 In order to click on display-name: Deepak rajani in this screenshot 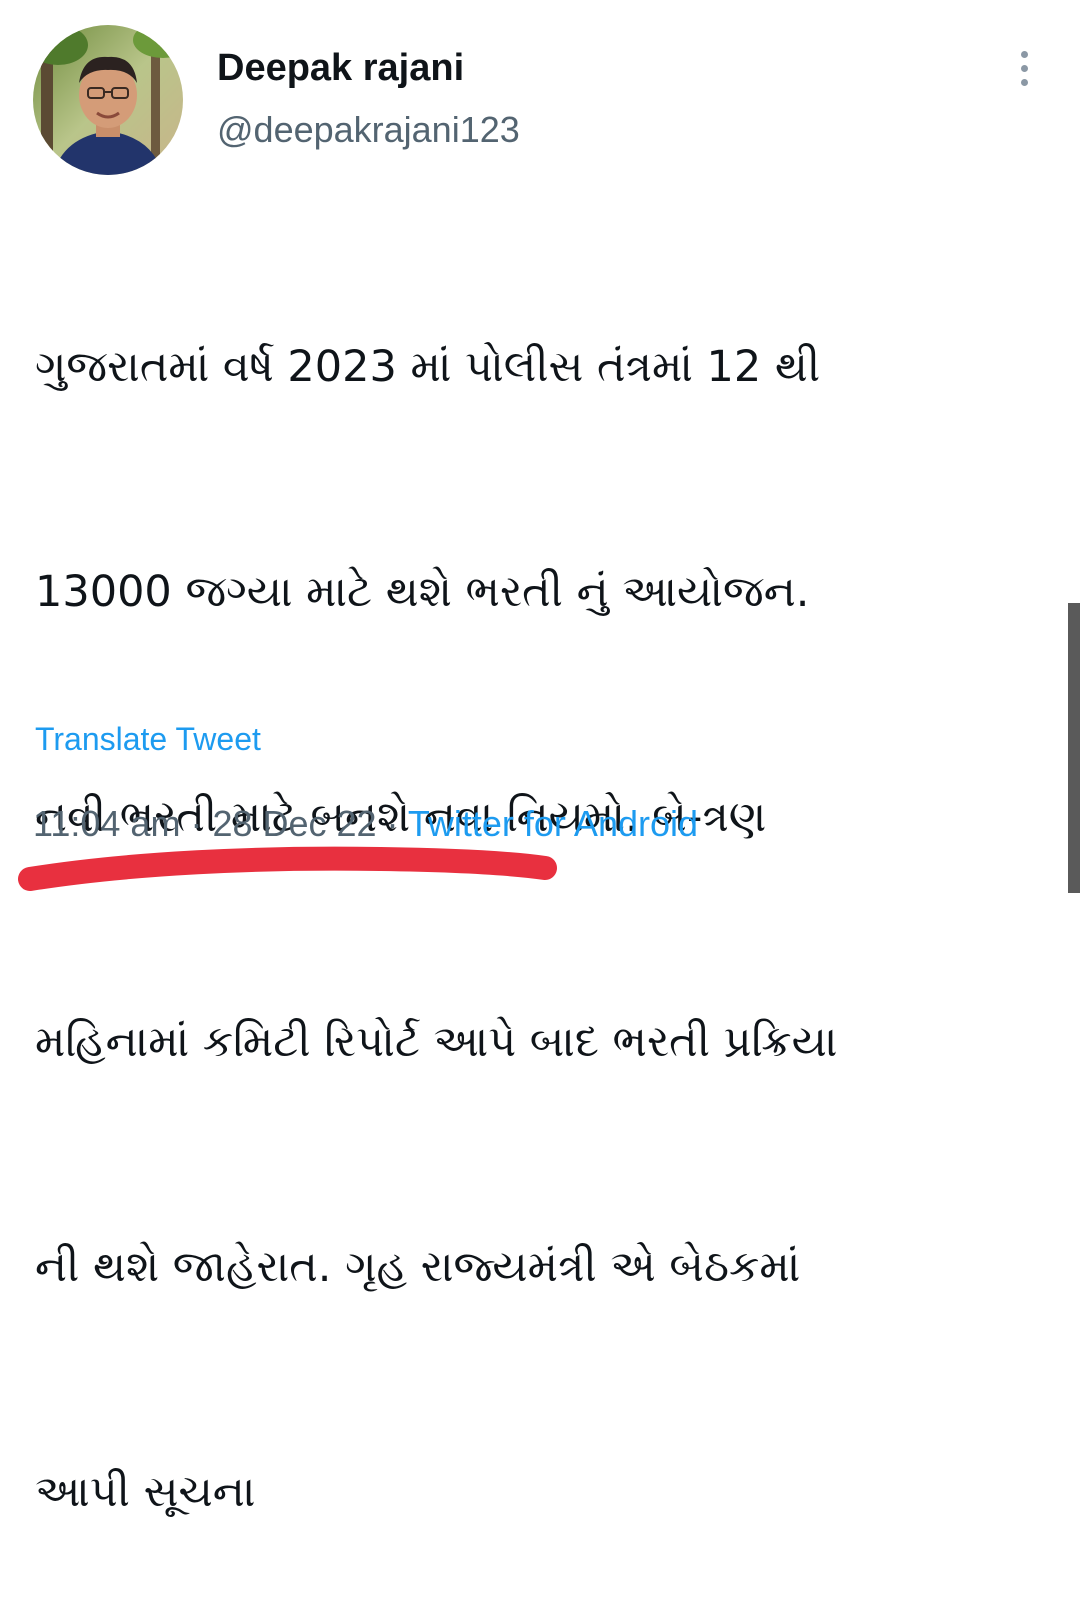, I will do `click(340, 68)`.